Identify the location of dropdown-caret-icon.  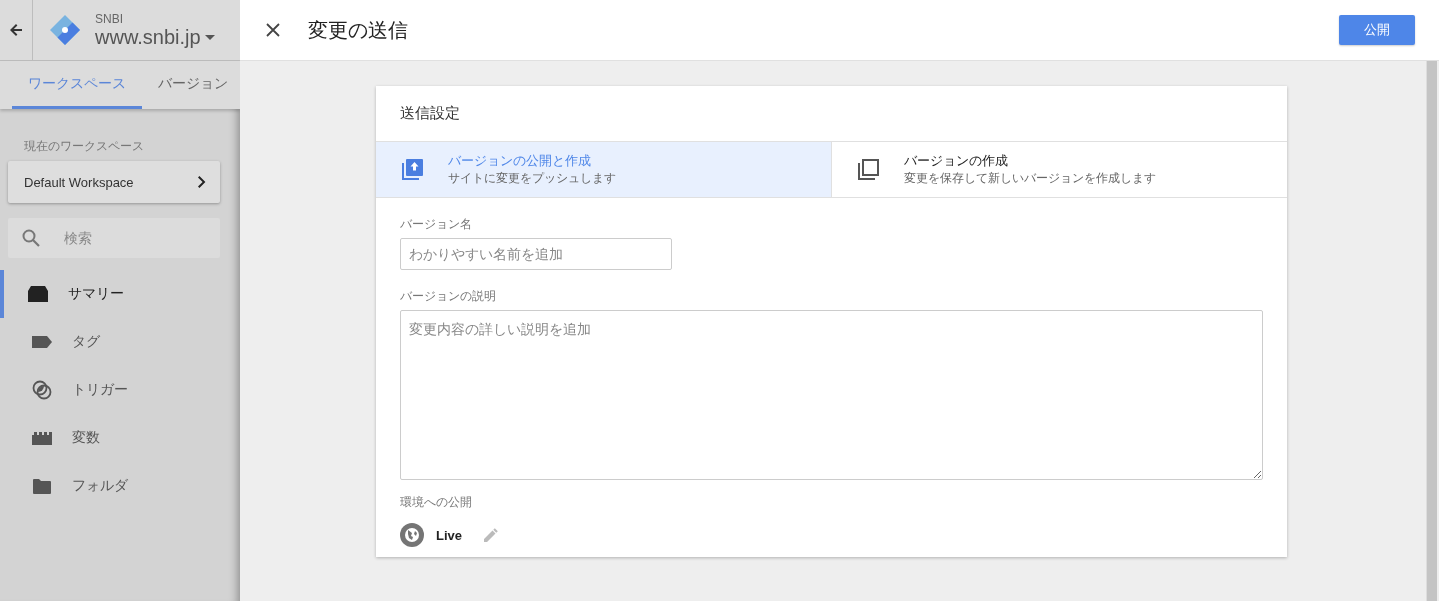
(209, 37).